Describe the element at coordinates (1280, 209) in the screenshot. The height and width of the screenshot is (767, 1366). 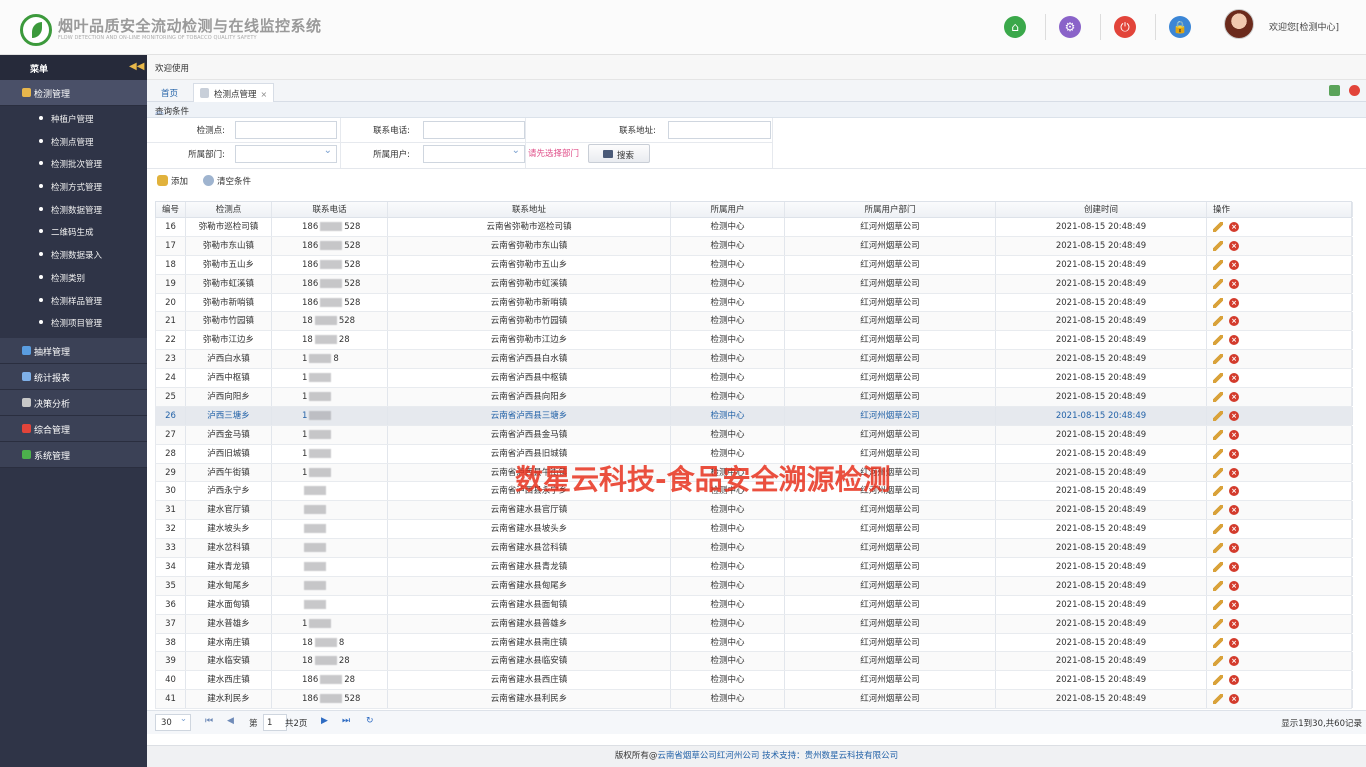
I see `column-header: 操作` at that location.